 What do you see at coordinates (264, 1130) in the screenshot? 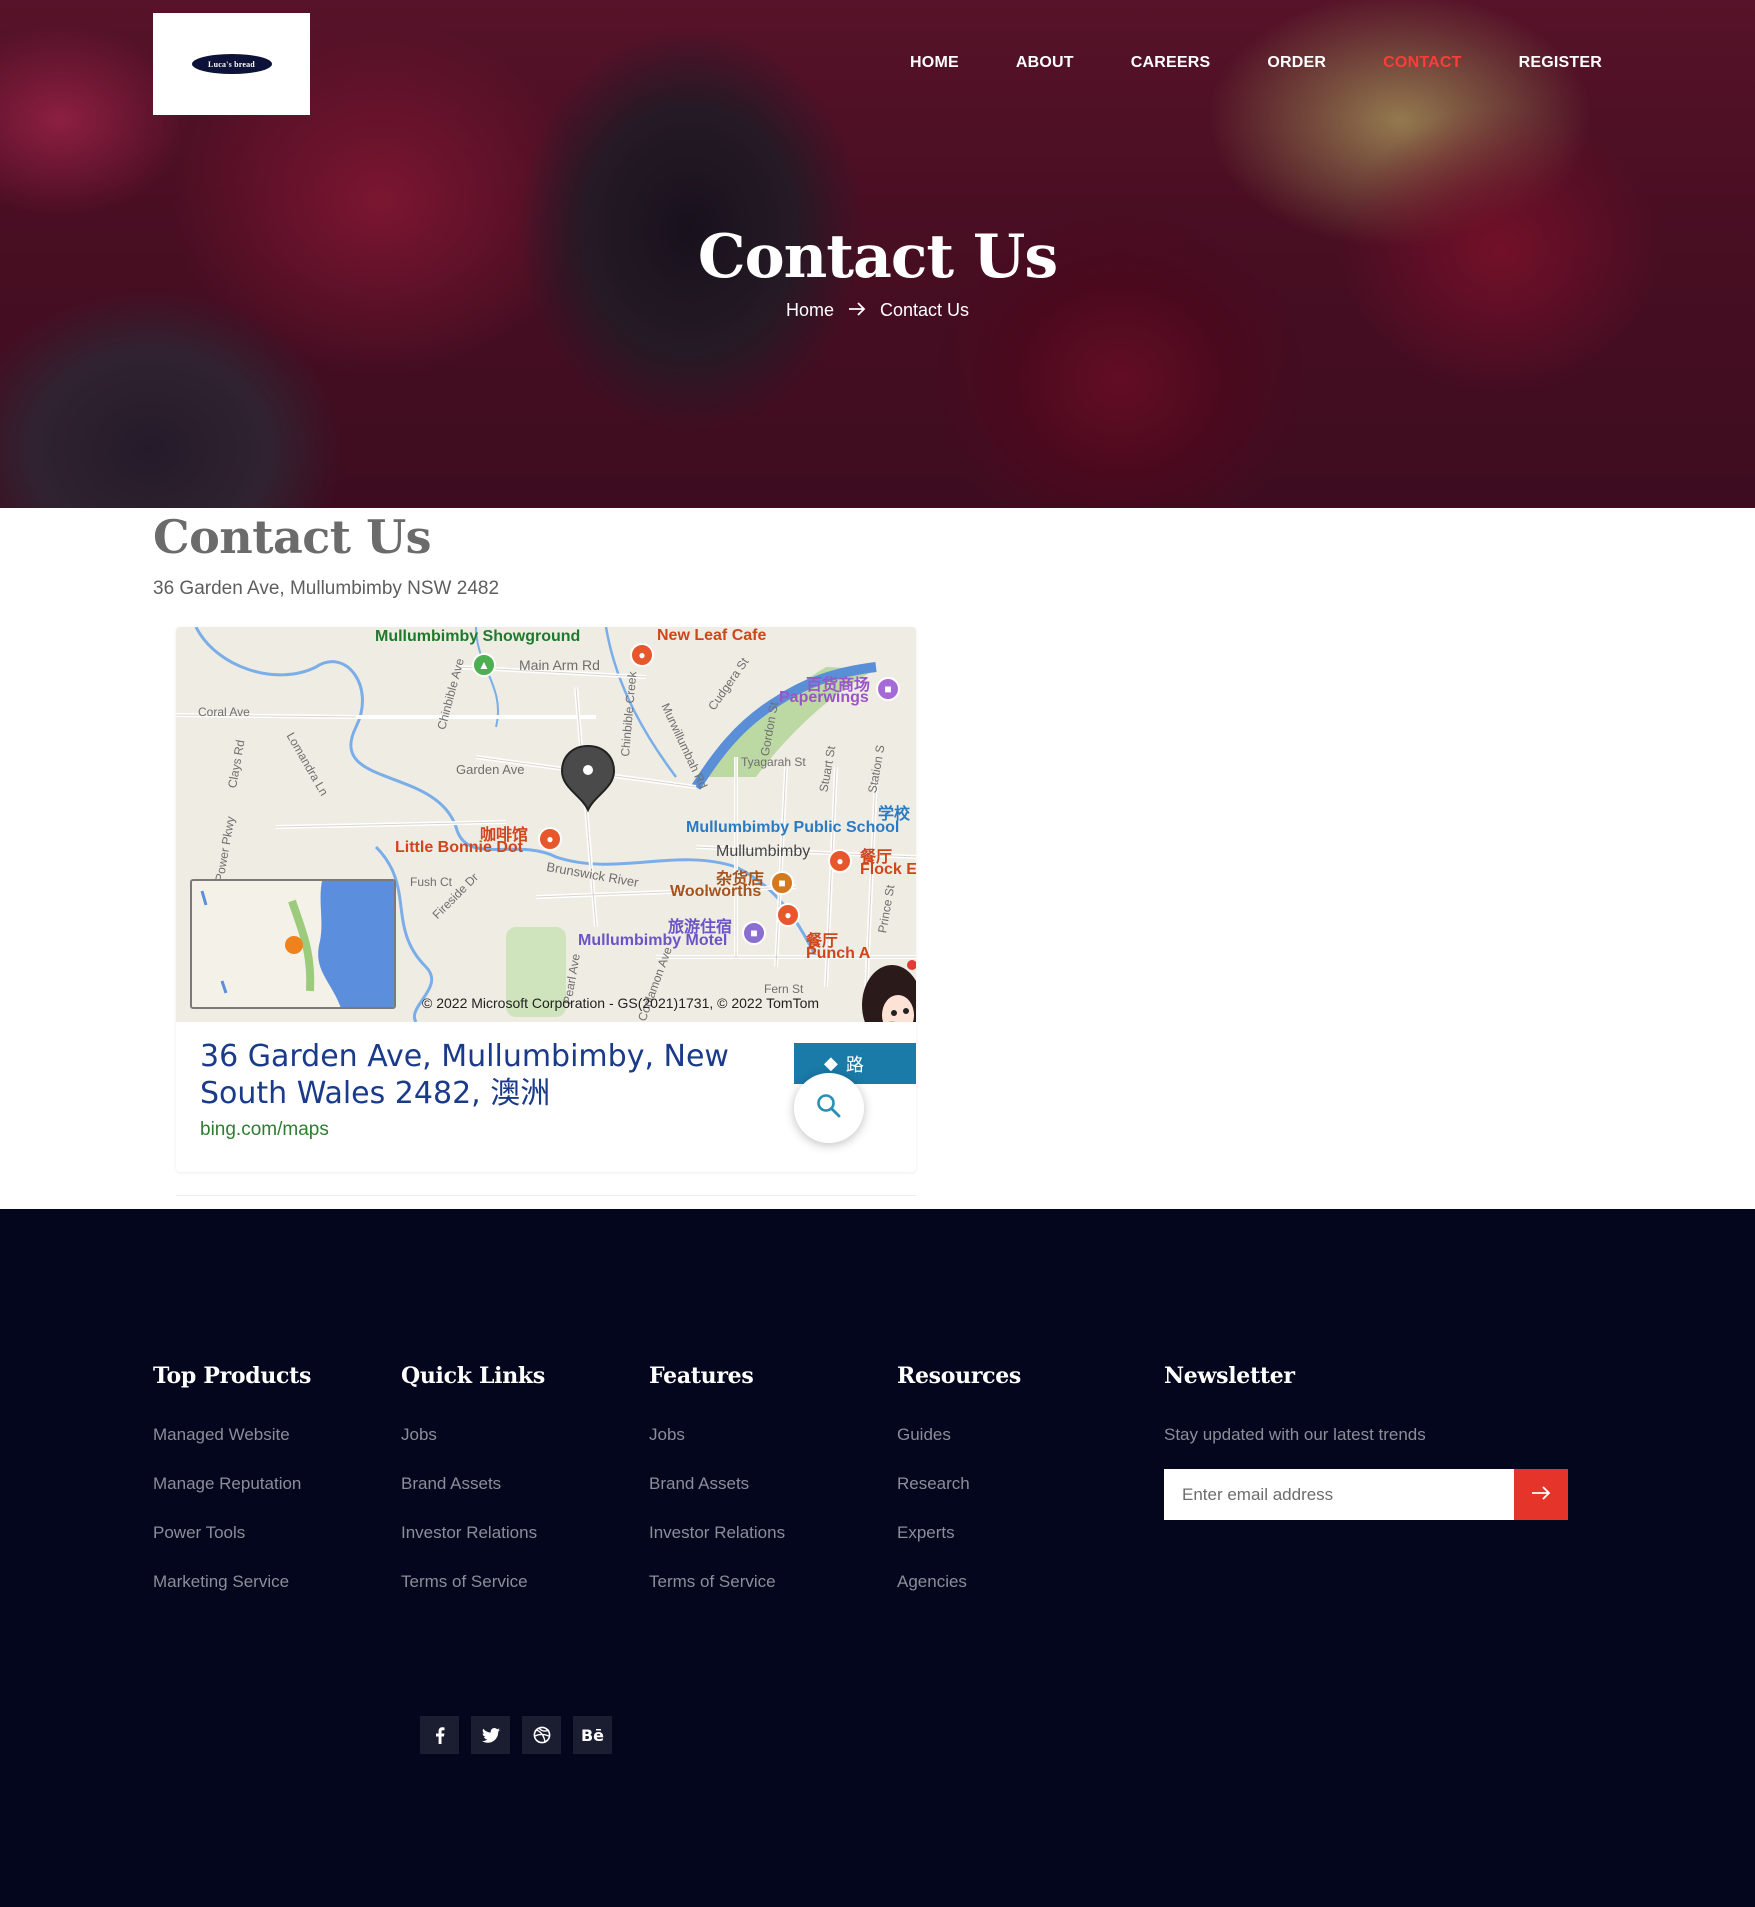
I see `map-result-source: bing.com/maps` at bounding box center [264, 1130].